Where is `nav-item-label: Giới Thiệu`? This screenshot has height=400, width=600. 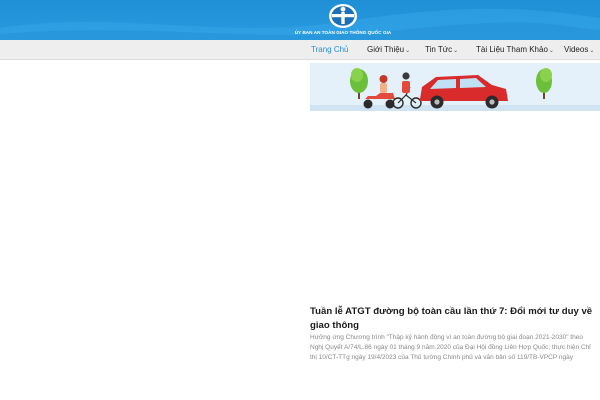 nav-item-label: Giới Thiệu is located at coordinates (386, 49).